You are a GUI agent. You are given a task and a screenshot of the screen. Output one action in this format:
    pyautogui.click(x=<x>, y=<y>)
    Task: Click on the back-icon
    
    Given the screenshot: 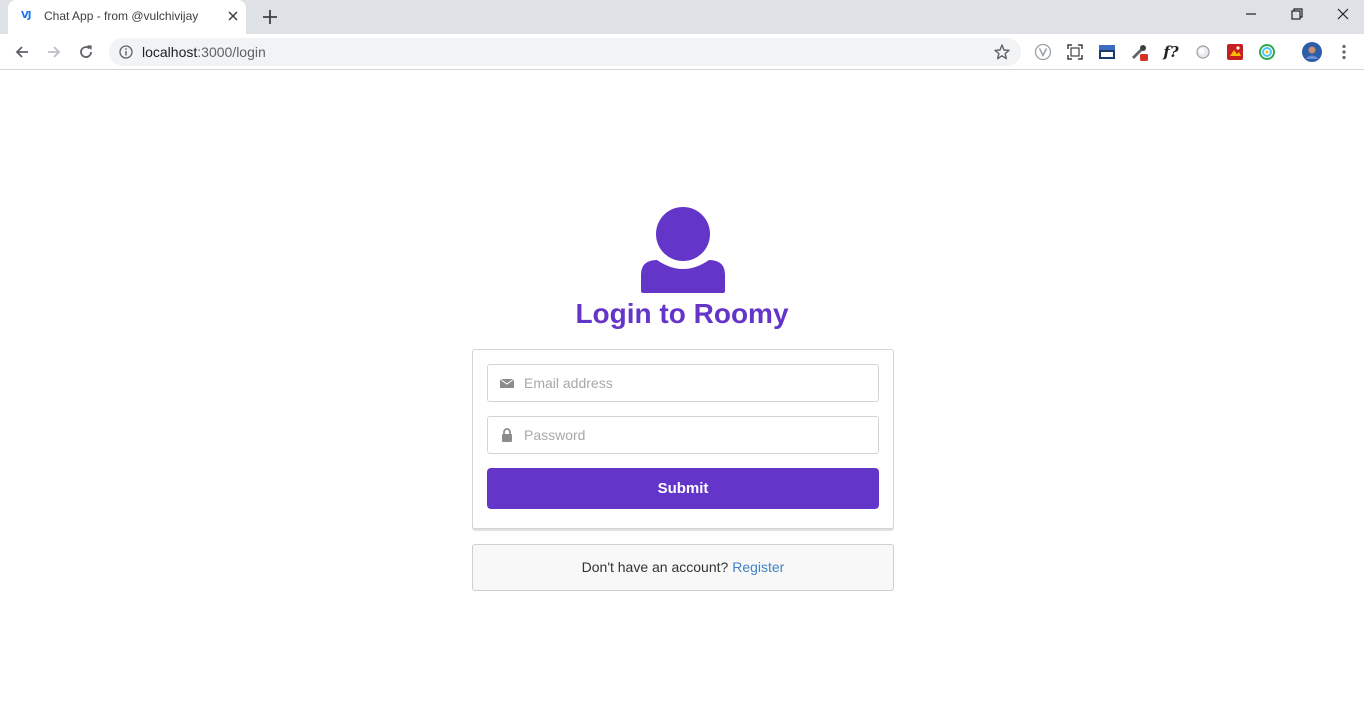 What is the action you would take?
    pyautogui.click(x=22, y=52)
    